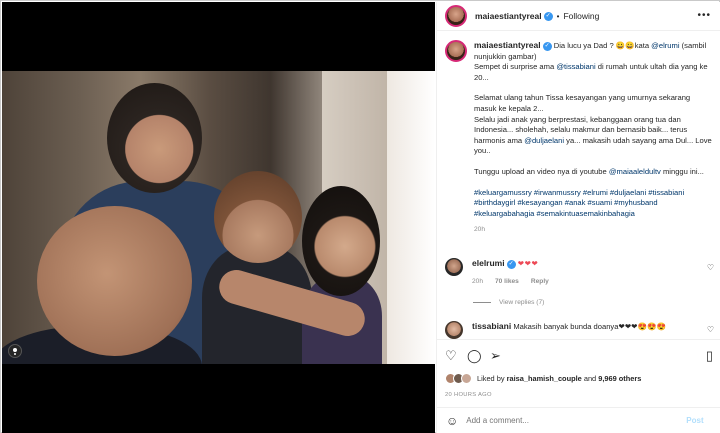 Image resolution: width=720 pixels, height=433 pixels. I want to click on reply-button: Reply, so click(540, 281).